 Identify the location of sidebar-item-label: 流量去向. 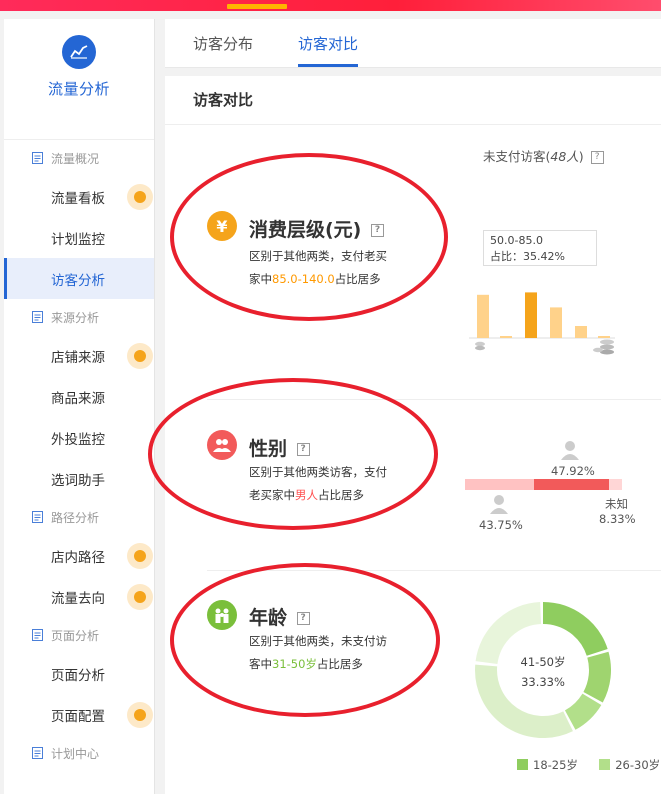
(78, 598).